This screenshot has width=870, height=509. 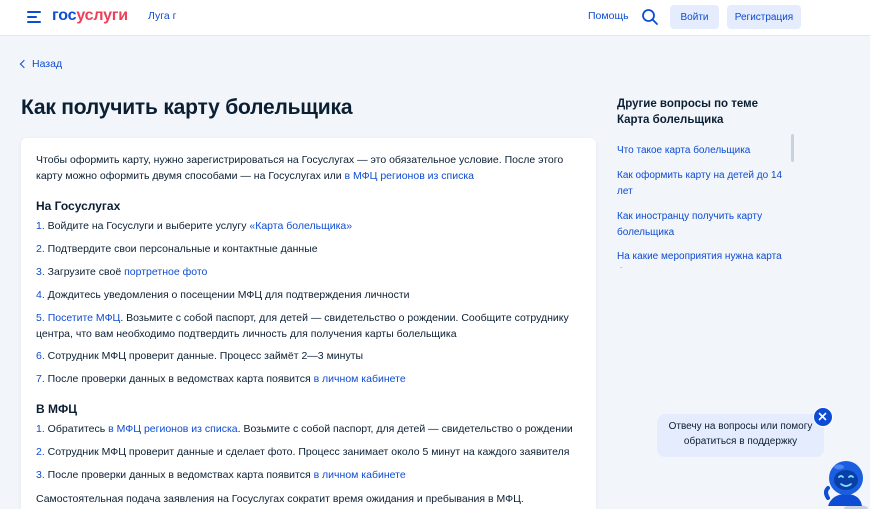 I want to click on visit-mfc-link: Посетите МФЦ, so click(x=84, y=318).